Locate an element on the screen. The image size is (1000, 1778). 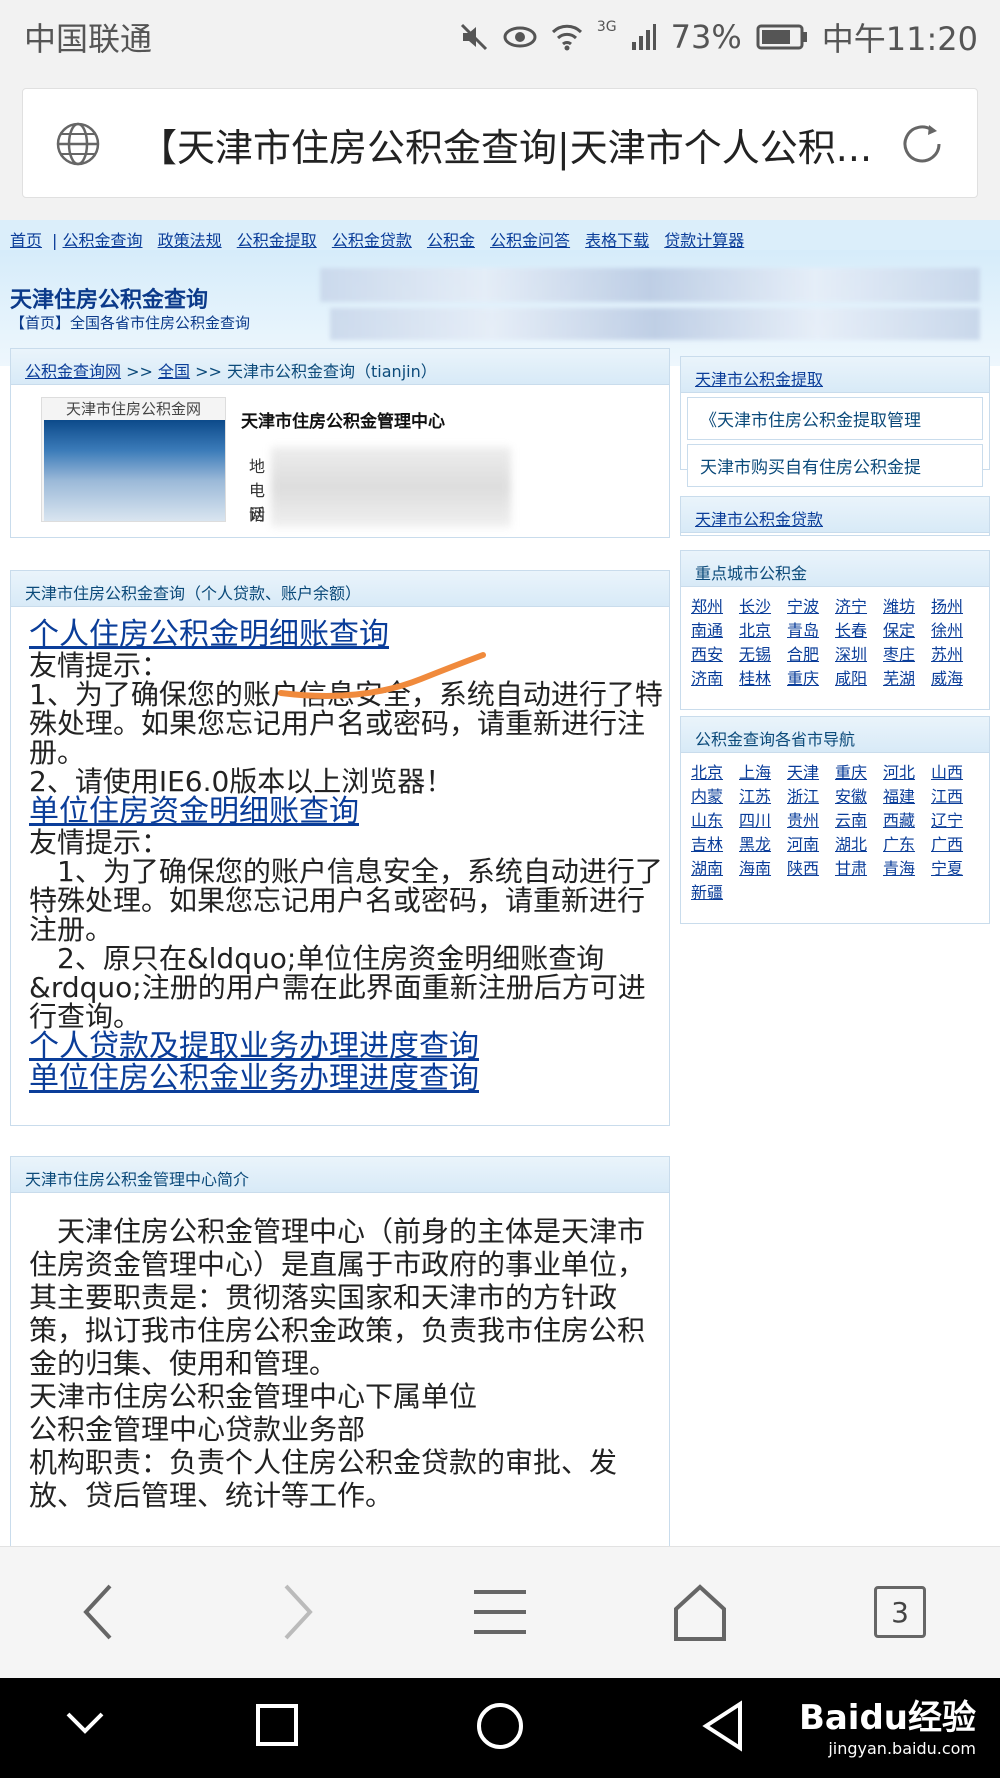
province-link: 甘肃 is located at coordinates (859, 869).